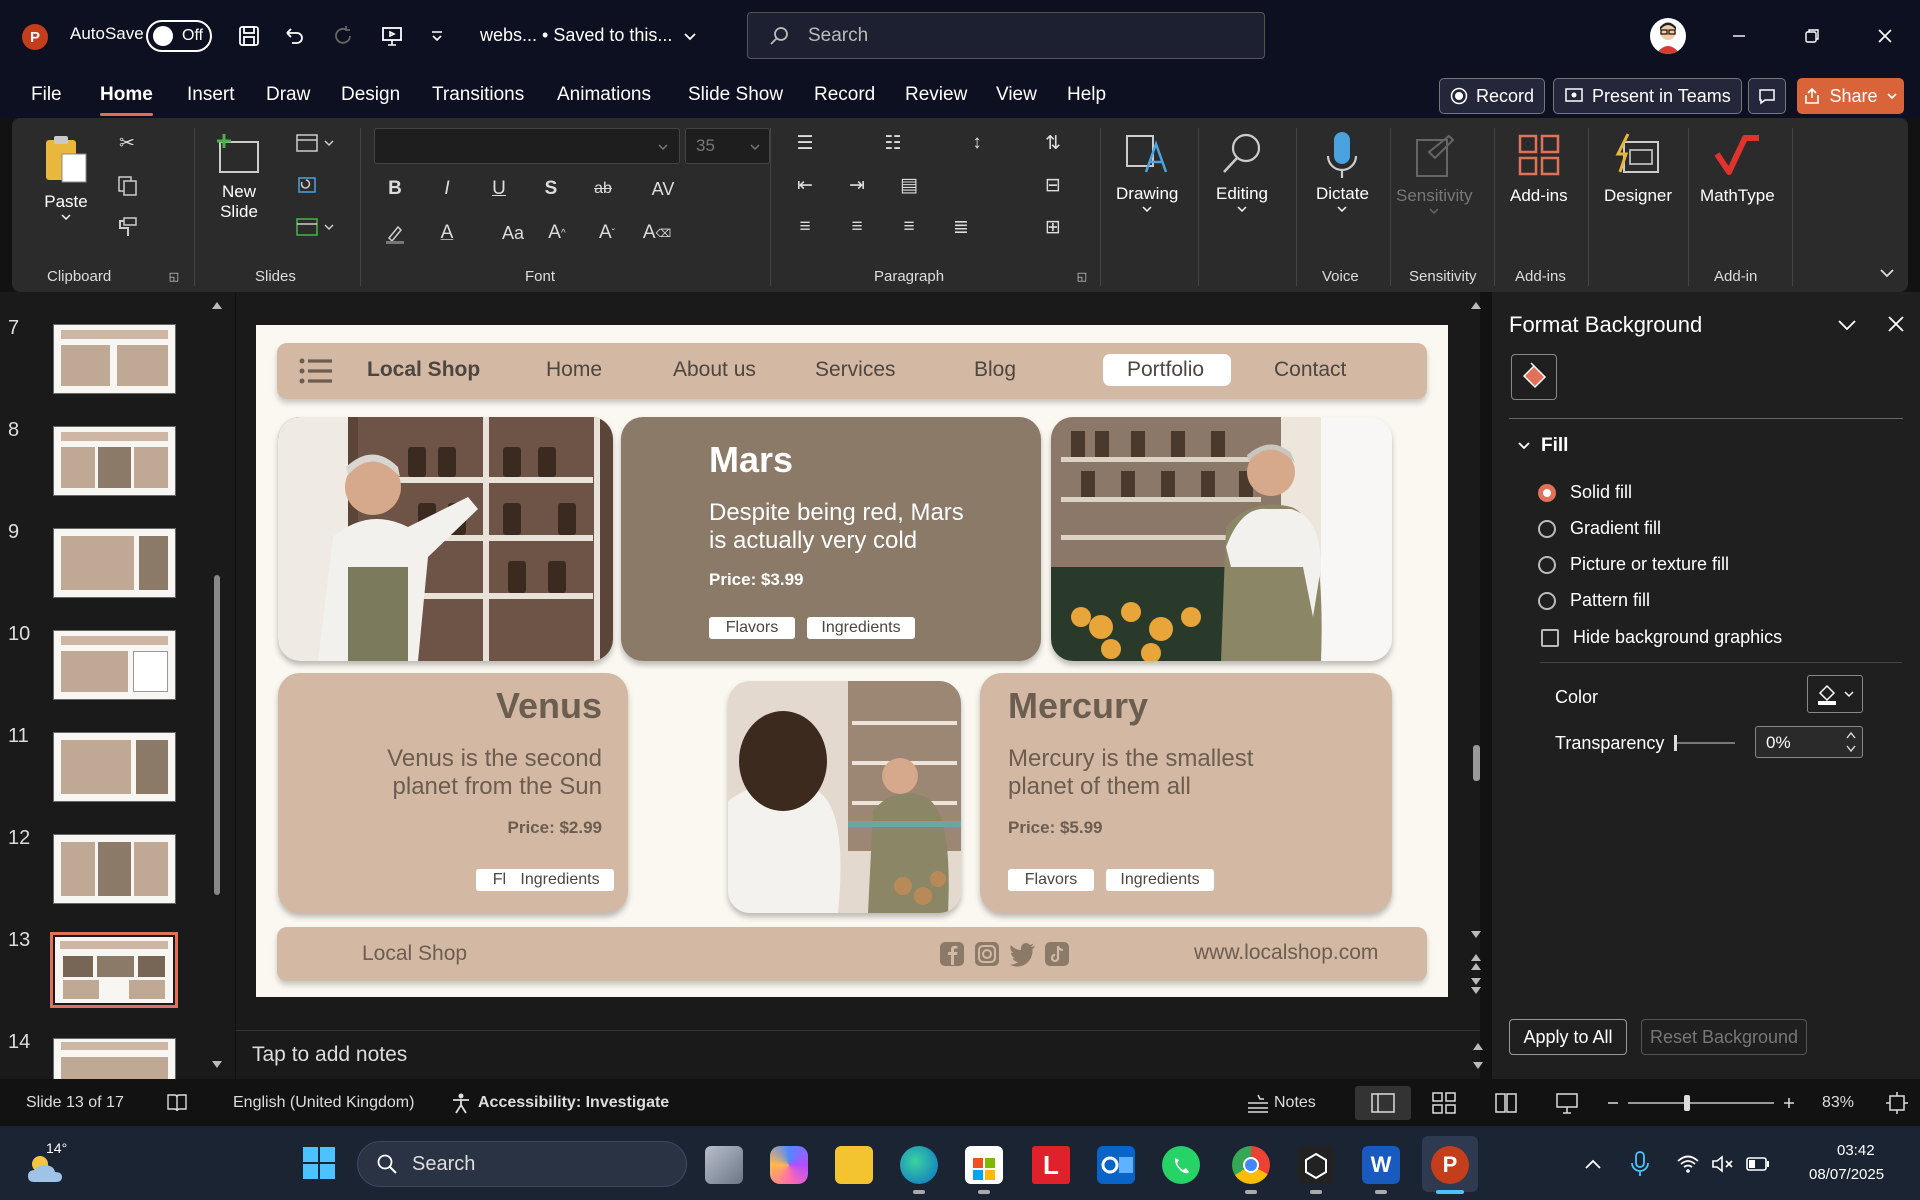  What do you see at coordinates (499, 189) in the screenshot?
I see `underline-icon: U` at bounding box center [499, 189].